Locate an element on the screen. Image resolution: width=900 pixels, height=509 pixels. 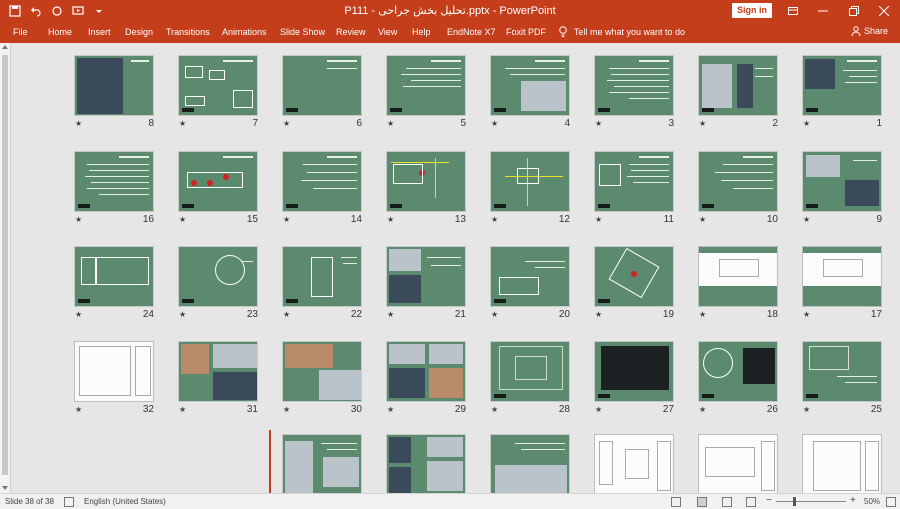
scroll-down-icon is located at coordinates (5, 488).